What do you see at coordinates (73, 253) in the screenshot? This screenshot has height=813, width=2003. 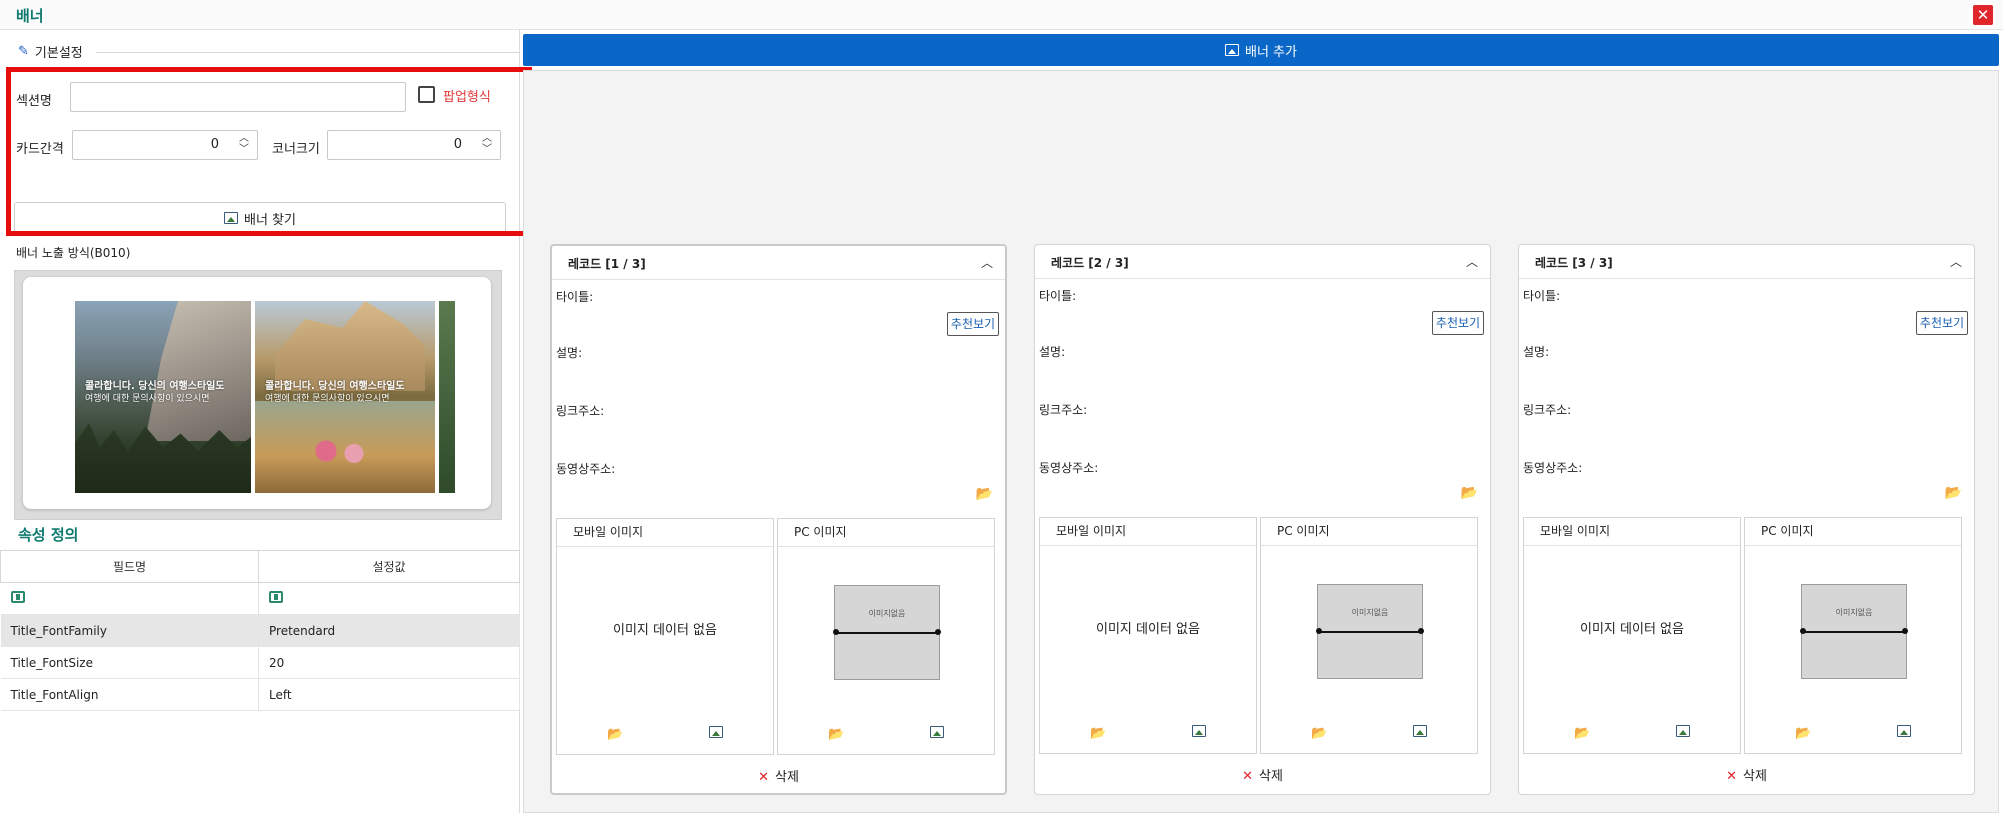 I see `banner-mode-label: 배너 노출 방식(B010)` at bounding box center [73, 253].